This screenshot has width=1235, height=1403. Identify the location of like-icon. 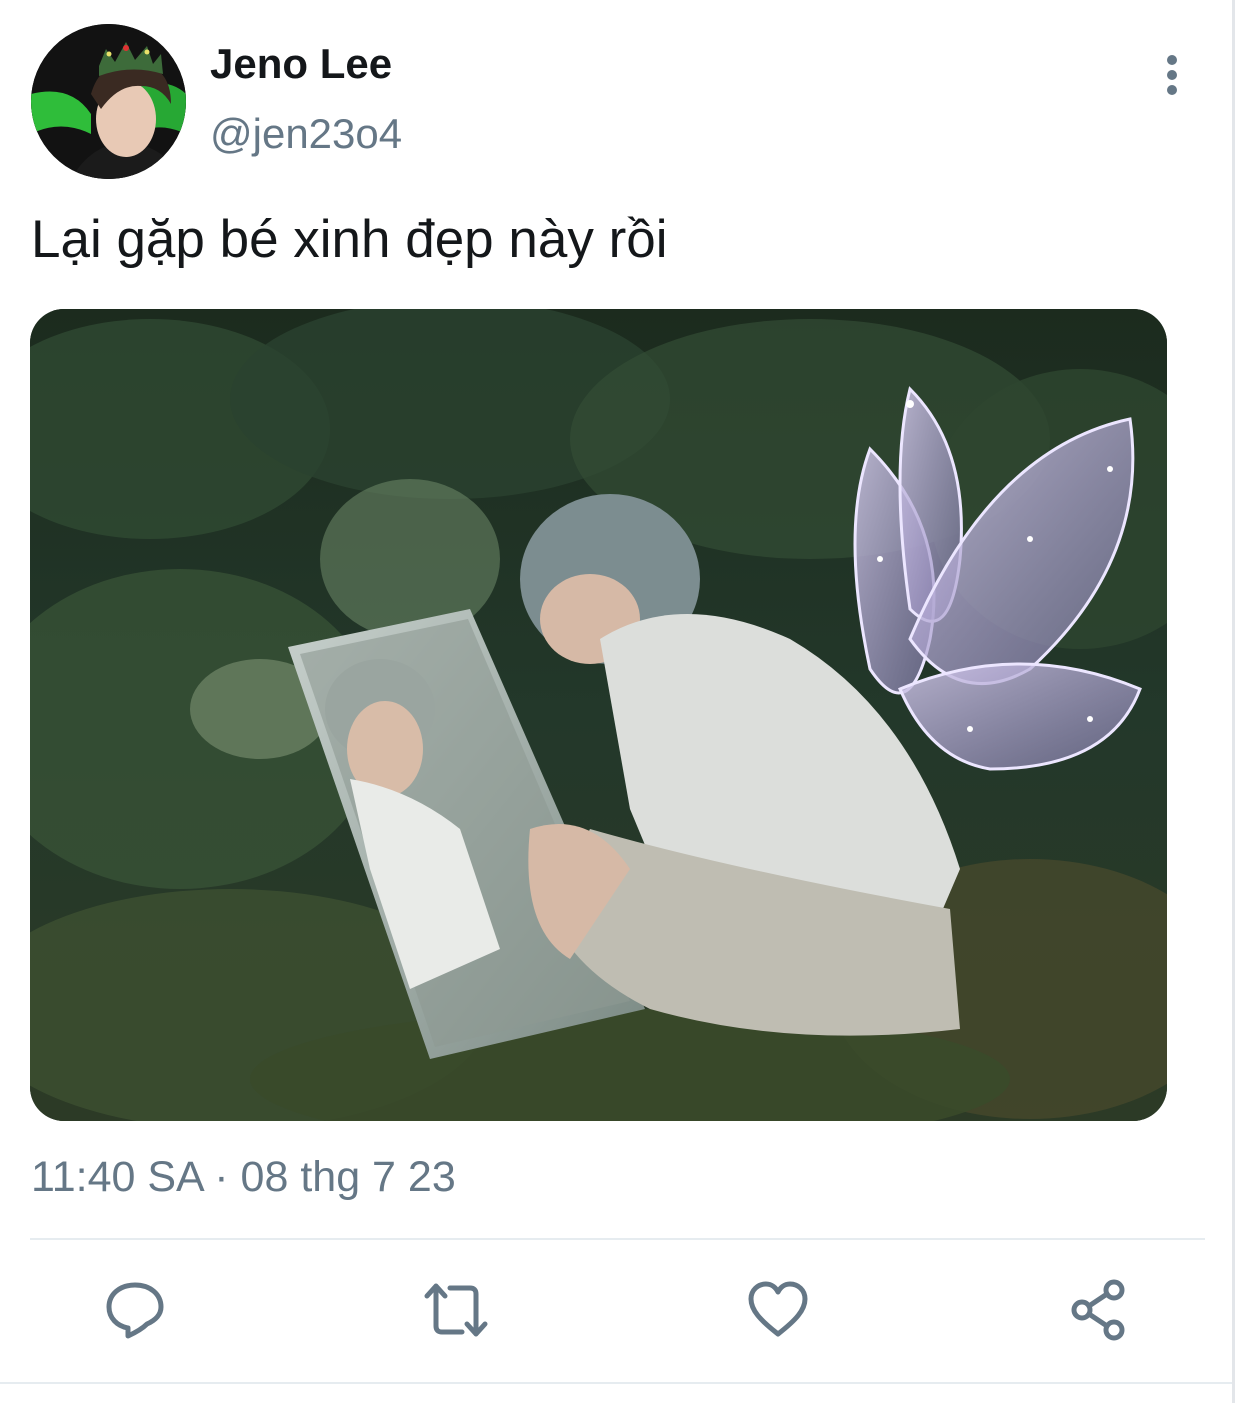
(778, 1309).